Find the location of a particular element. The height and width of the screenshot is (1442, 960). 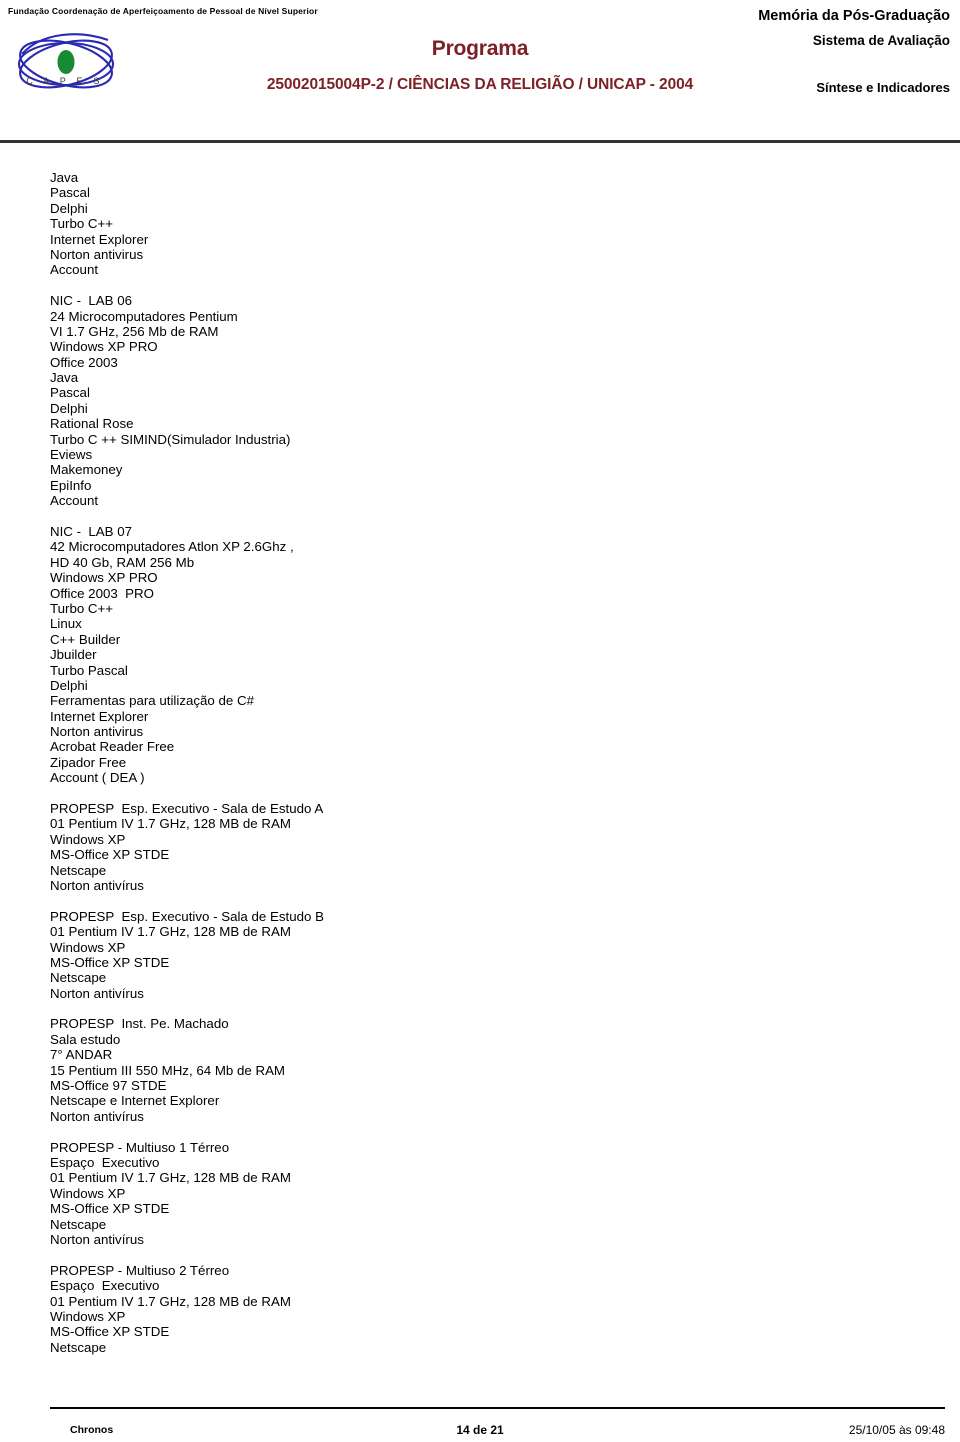

content-line: C++ Builder is located at coordinates (85, 639).